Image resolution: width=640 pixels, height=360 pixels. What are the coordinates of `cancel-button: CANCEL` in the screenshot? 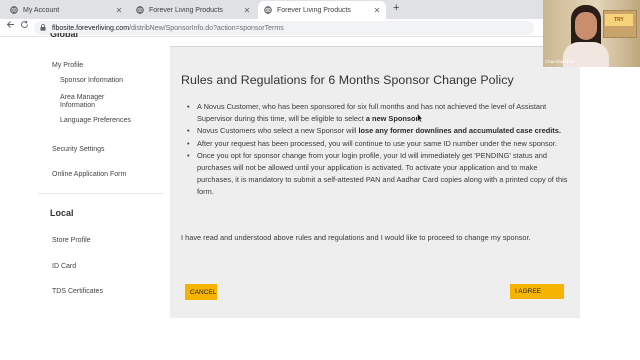 It's located at (201, 292).